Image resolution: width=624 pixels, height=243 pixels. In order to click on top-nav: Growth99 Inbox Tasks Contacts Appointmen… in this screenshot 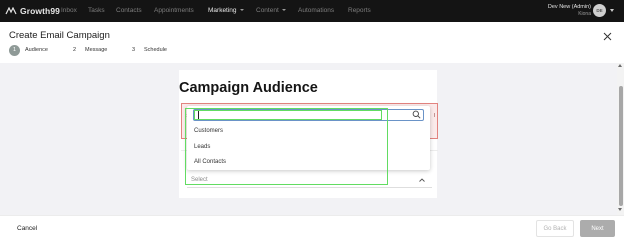, I will do `click(312, 11)`.